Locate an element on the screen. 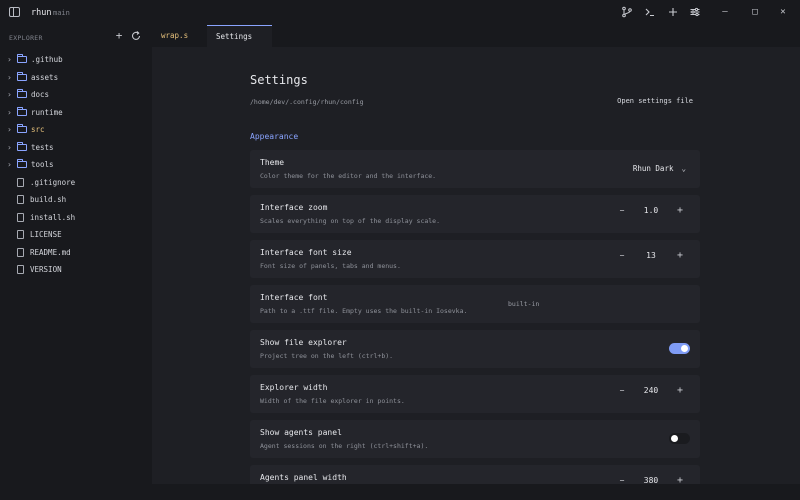 The width and height of the screenshot is (800, 500). file-explorer-toggle is located at coordinates (679, 348).